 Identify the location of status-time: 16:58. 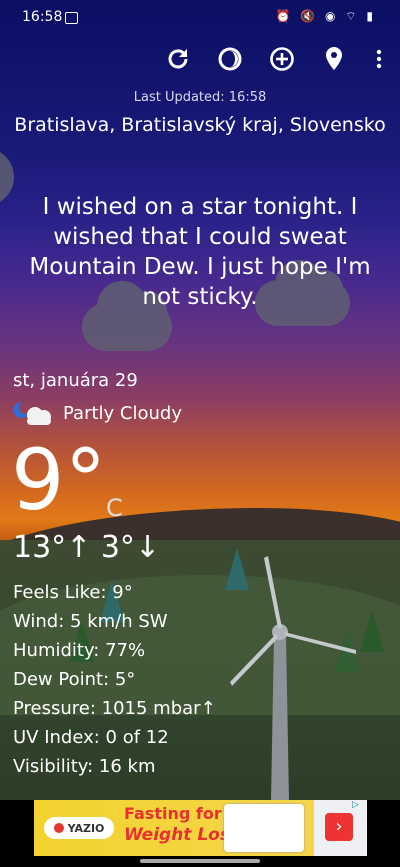
(42, 17).